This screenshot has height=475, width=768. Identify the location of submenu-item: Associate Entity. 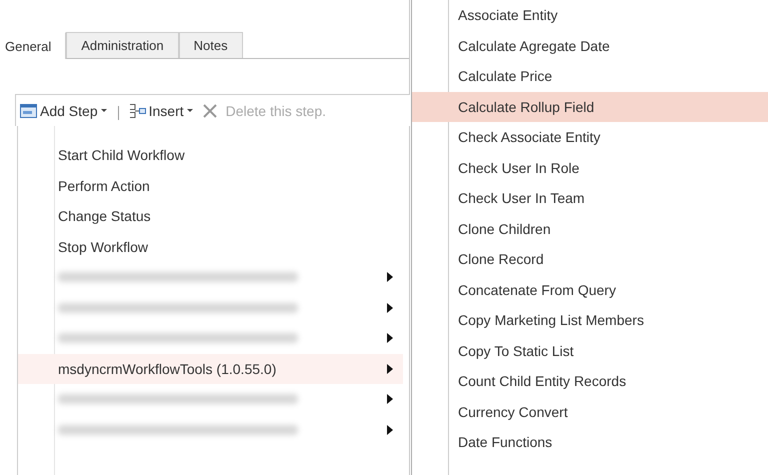
(590, 15).